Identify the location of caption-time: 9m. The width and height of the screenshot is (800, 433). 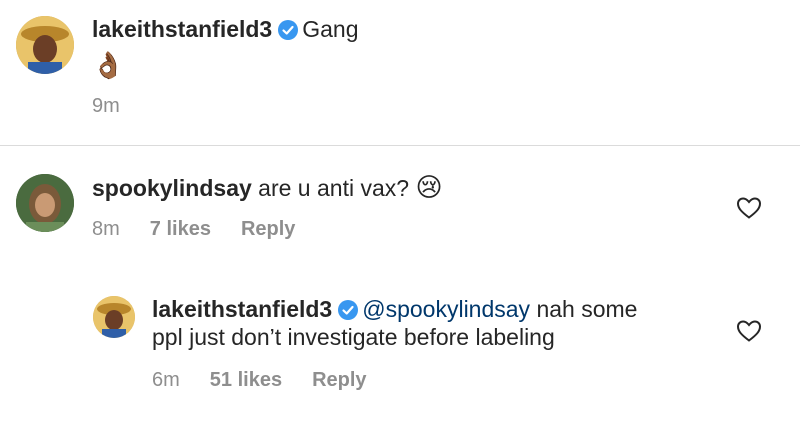
(106, 106).